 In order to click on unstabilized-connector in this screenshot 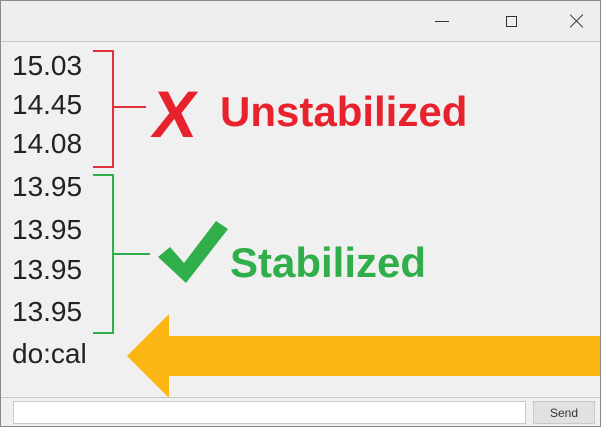, I will do `click(130, 107)`.